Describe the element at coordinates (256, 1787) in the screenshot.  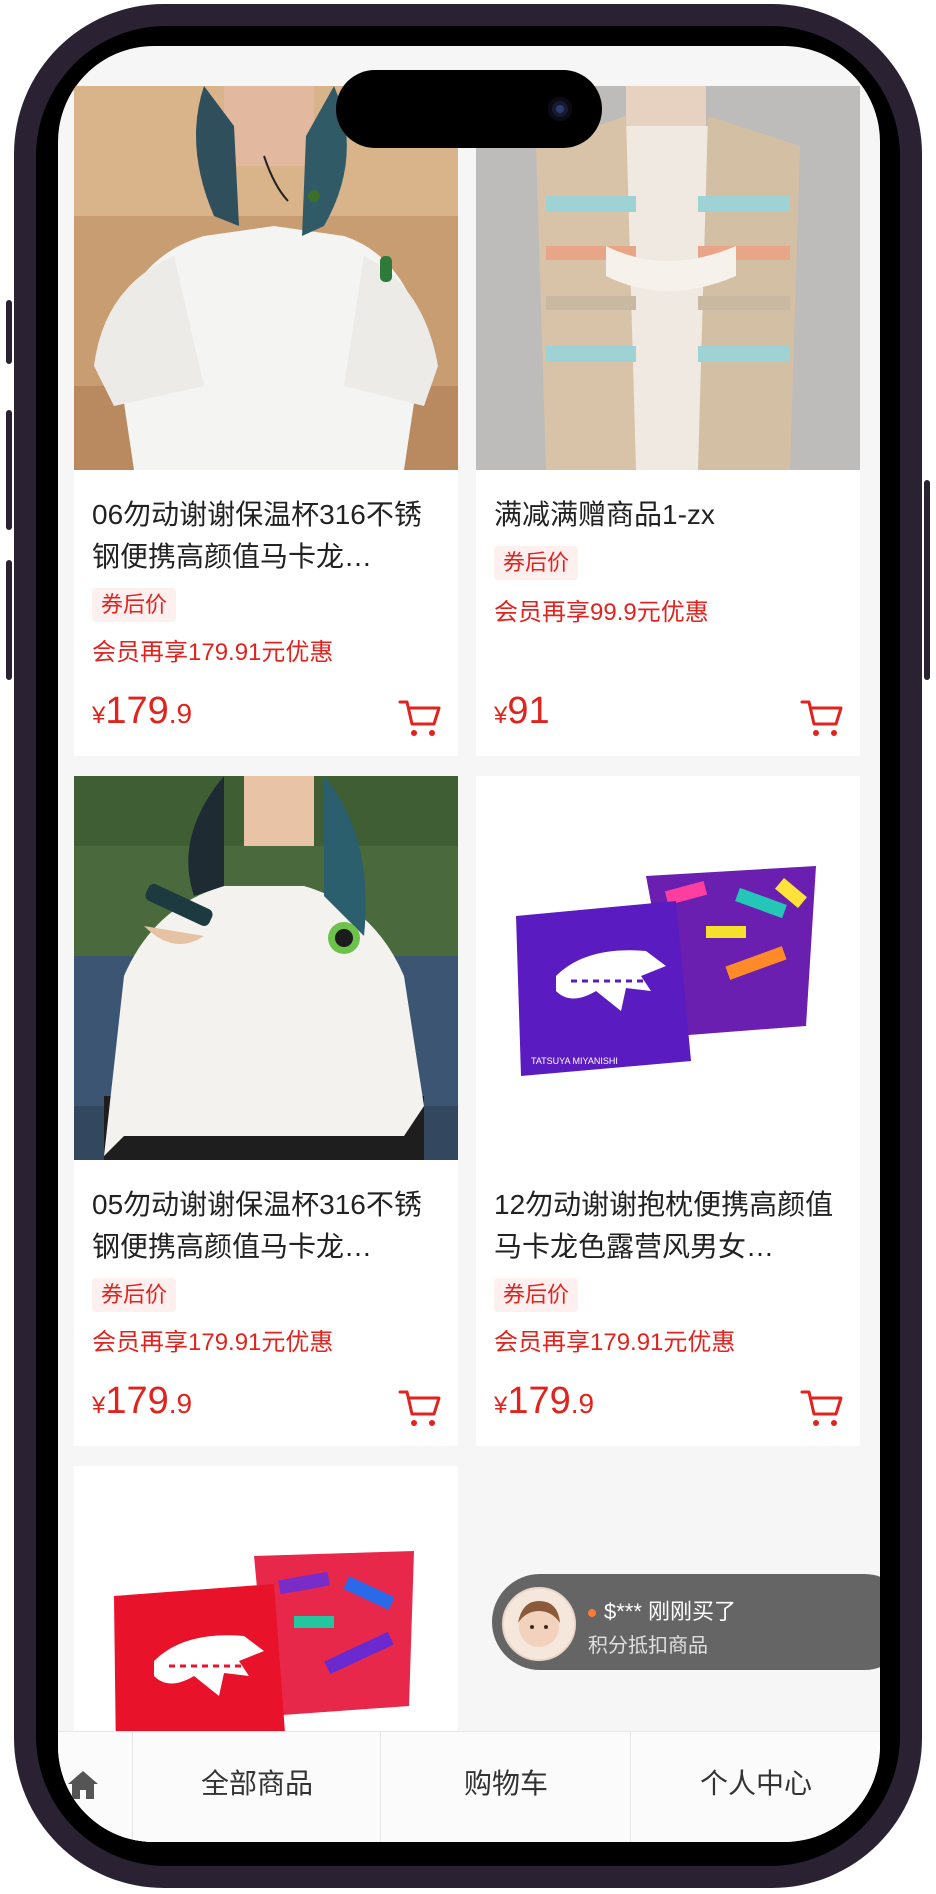
I see `tab-all-products: 全部商品` at that location.